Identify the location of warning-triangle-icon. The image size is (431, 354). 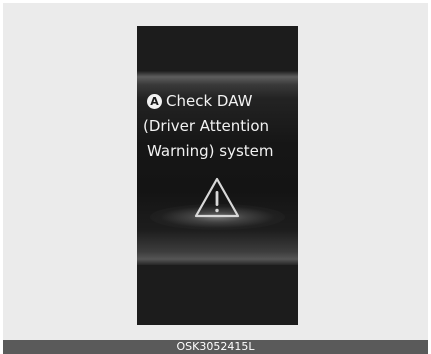
(217, 197).